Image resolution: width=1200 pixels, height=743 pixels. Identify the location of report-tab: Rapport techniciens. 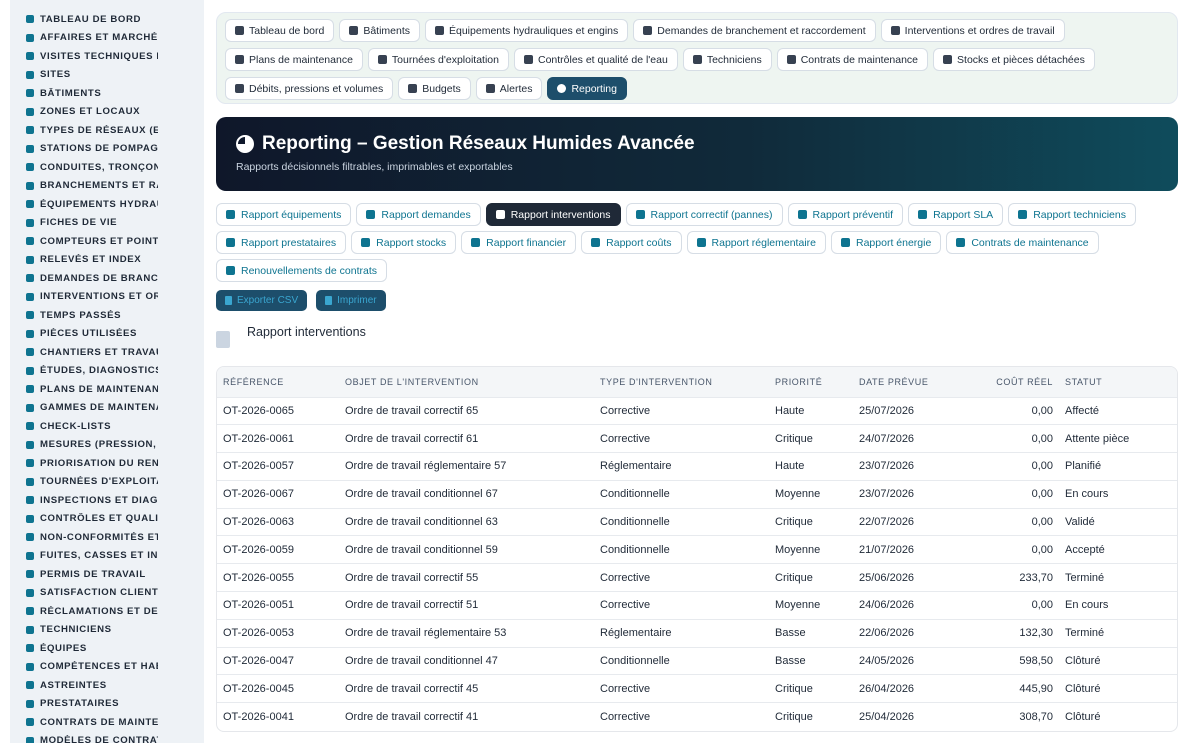
(1072, 214).